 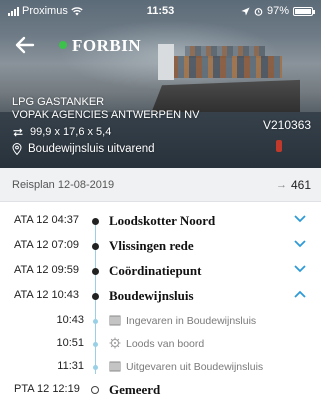 What do you see at coordinates (279, 146) in the screenshot?
I see `buoy` at bounding box center [279, 146].